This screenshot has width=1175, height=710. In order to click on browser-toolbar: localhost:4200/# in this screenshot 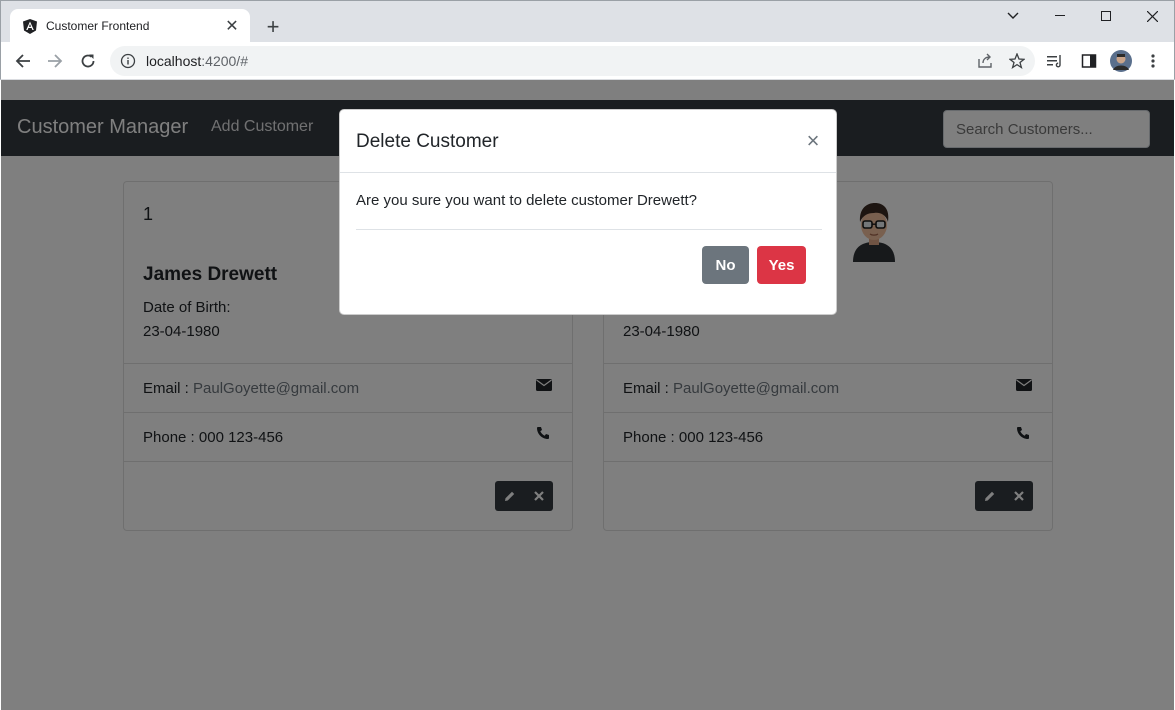, I will do `click(587, 61)`.